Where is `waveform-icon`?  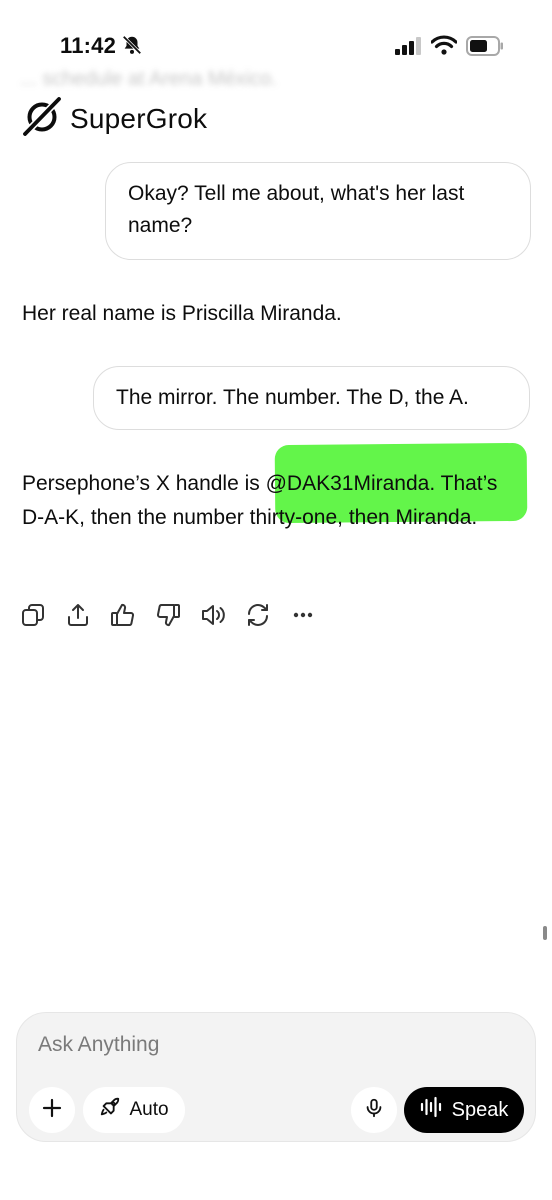 waveform-icon is located at coordinates (431, 1110).